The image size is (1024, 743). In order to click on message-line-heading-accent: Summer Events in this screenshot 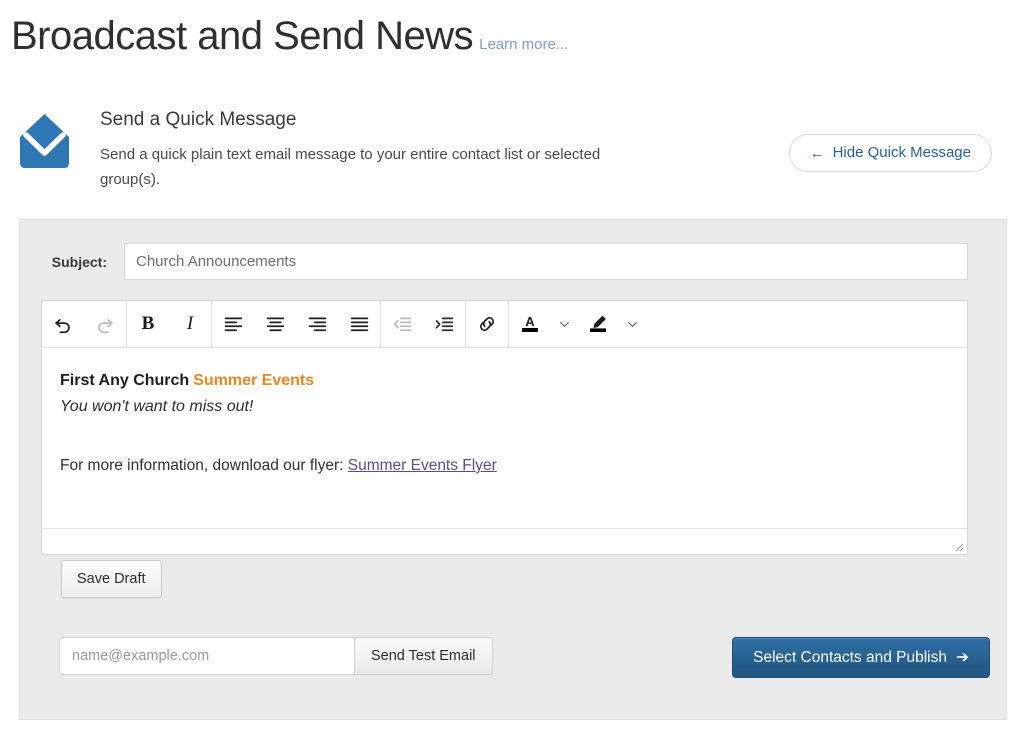, I will do `click(254, 380)`.